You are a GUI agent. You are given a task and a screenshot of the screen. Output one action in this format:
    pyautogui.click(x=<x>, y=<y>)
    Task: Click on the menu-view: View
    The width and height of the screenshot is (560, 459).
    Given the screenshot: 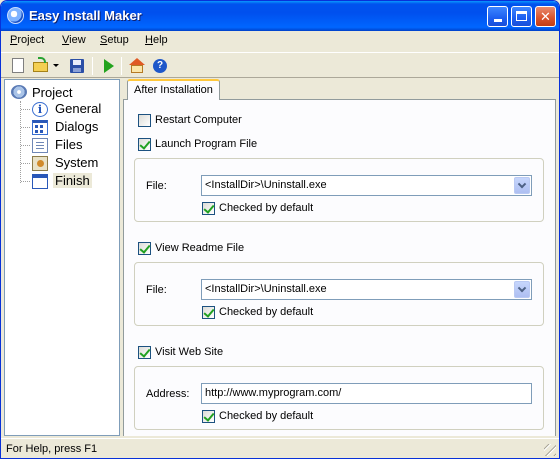 What is the action you would take?
    pyautogui.click(x=74, y=40)
    